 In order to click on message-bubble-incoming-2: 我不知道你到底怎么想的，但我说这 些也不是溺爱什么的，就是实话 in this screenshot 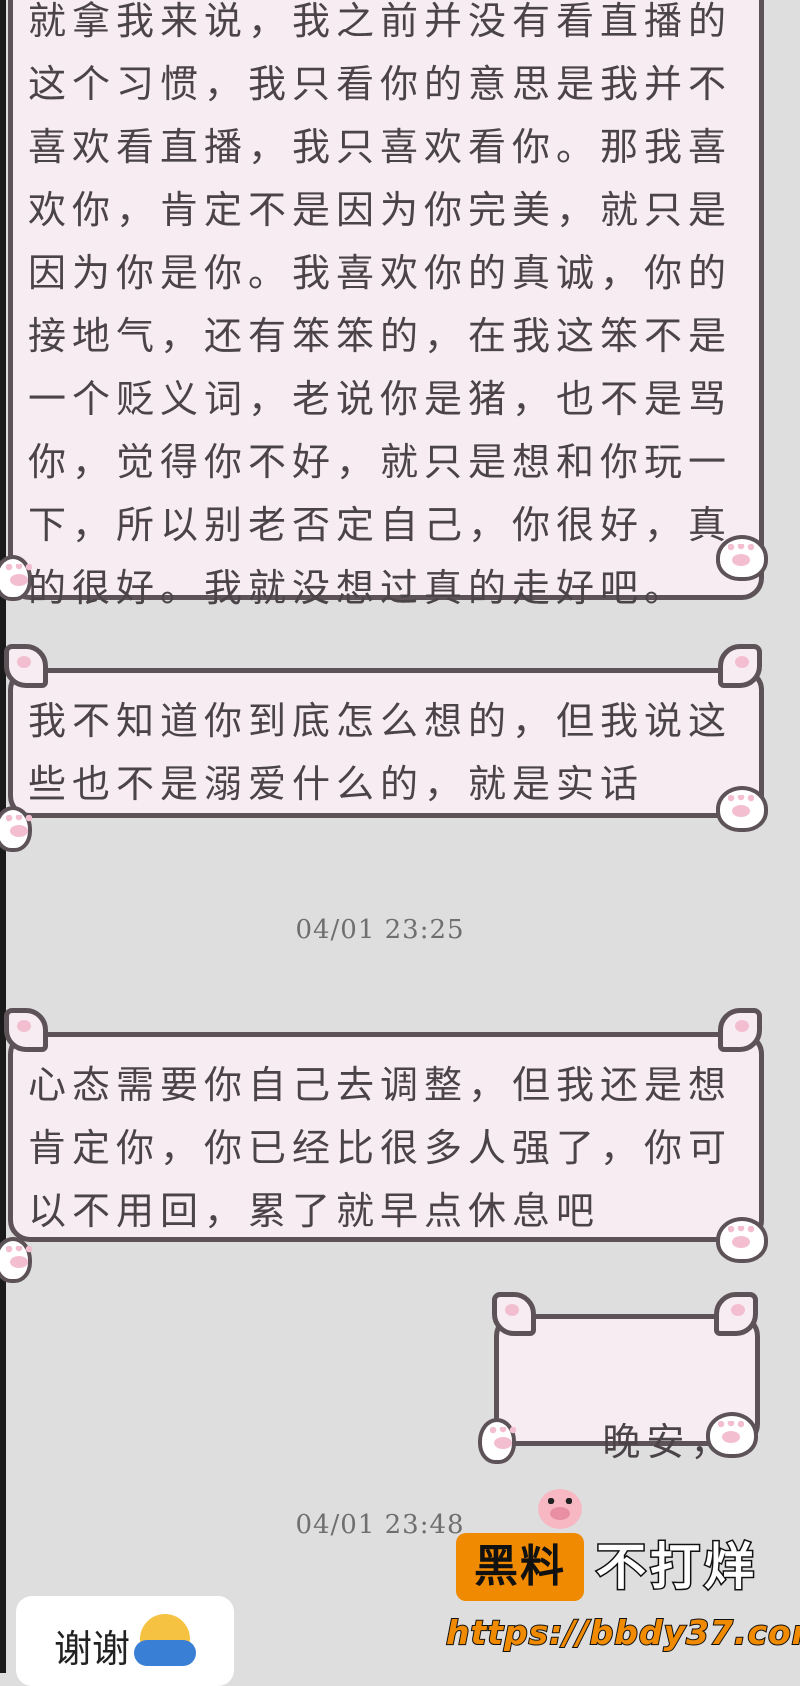, I will do `click(384, 748)`.